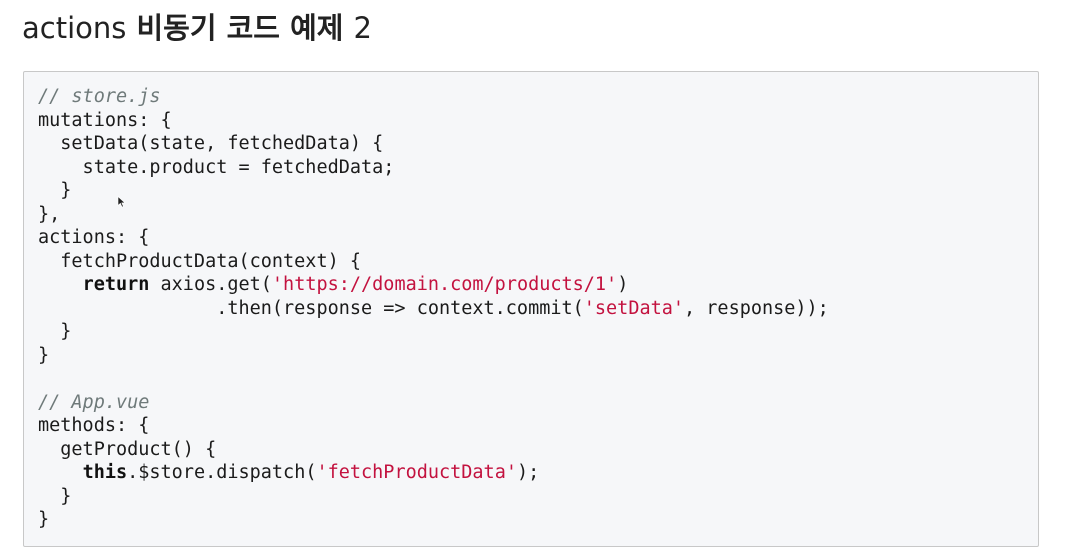 This screenshot has height=555, width=1066. What do you see at coordinates (433, 403) in the screenshot?
I see `code-line: // App.vue` at bounding box center [433, 403].